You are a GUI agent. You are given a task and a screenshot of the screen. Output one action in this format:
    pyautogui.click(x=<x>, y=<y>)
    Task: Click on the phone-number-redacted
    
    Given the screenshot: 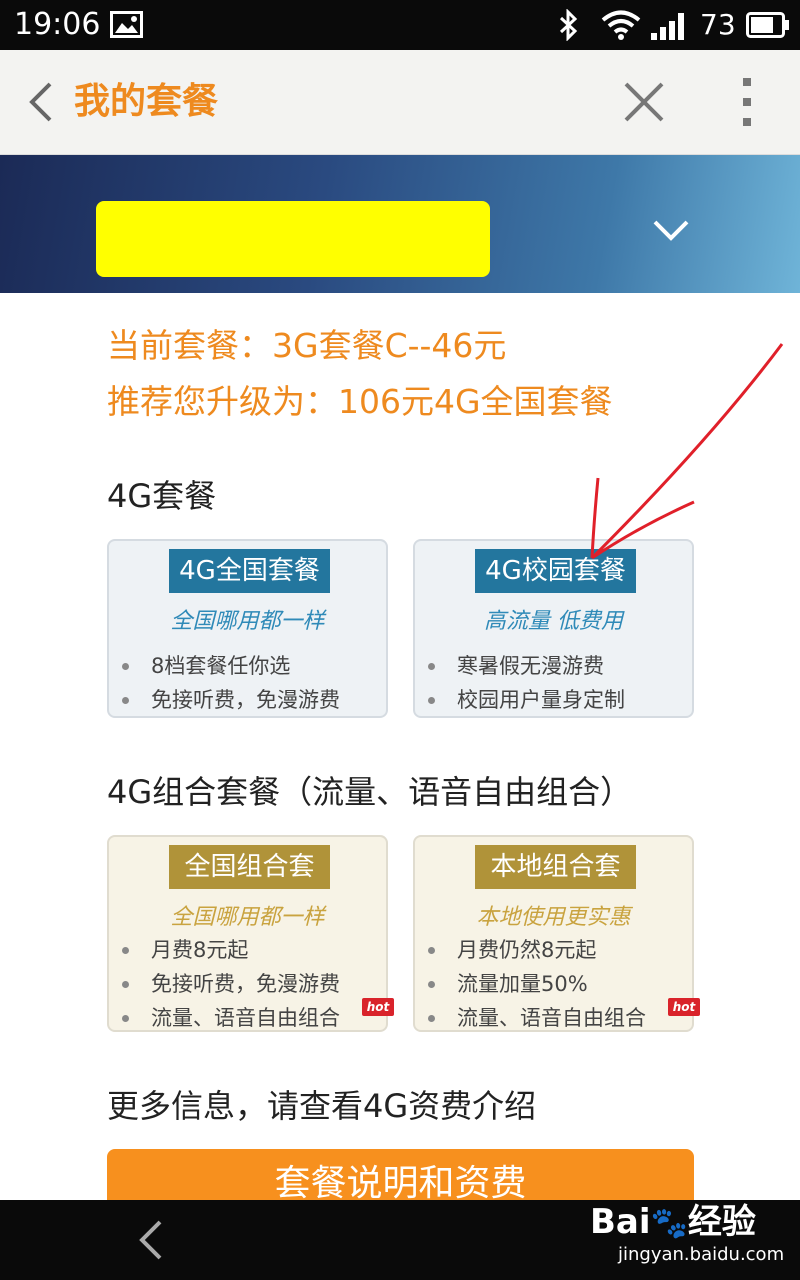 What is the action you would take?
    pyautogui.click(x=293, y=239)
    